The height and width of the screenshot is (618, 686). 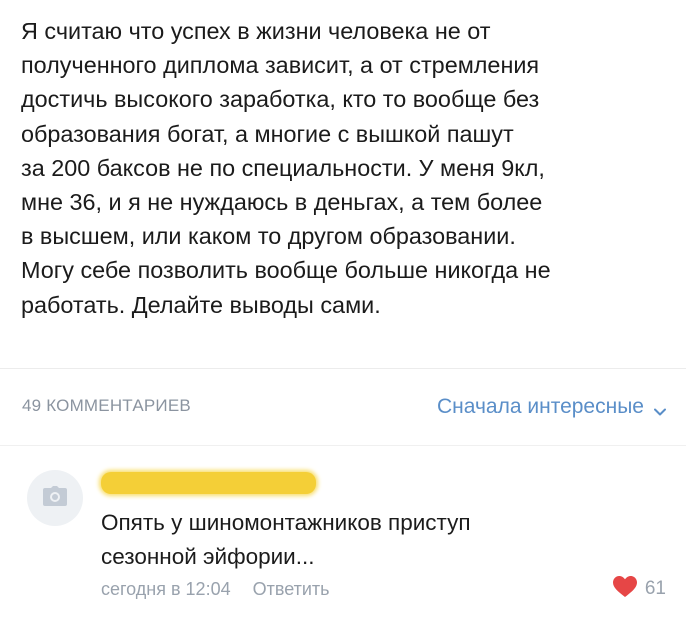 I want to click on heart-icon, so click(x=624, y=589).